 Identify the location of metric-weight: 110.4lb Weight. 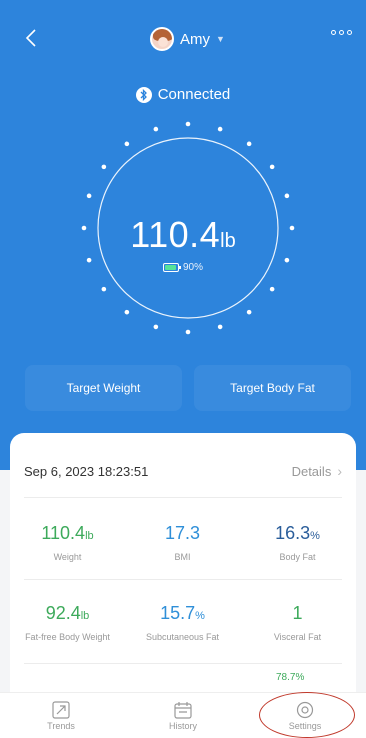
(67, 542).